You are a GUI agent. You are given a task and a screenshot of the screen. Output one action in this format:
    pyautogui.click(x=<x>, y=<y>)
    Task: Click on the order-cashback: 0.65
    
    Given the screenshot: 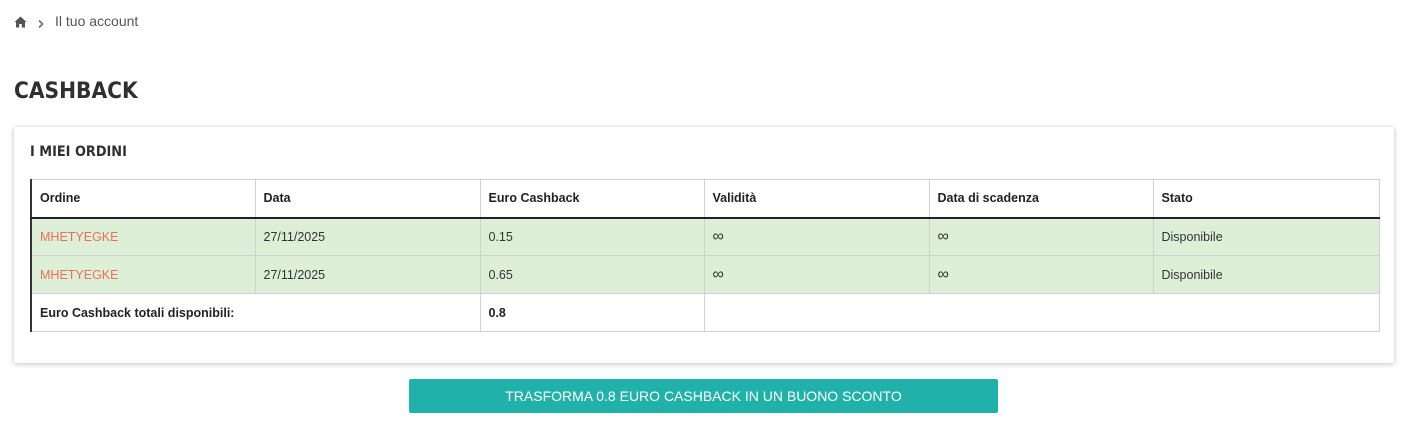 What is the action you would take?
    pyautogui.click(x=592, y=274)
    